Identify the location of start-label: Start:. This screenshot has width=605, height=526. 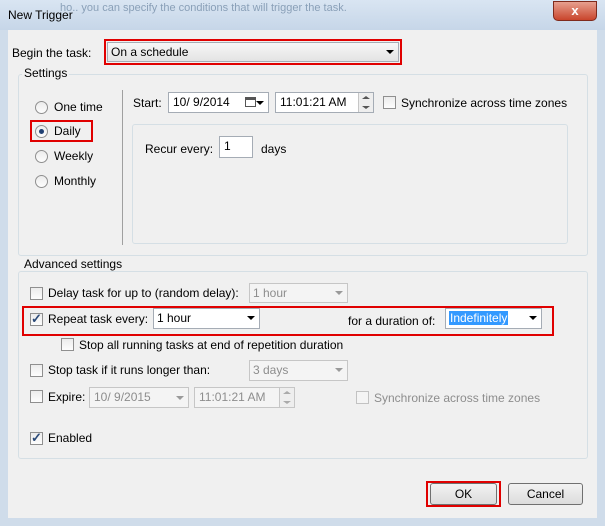
(147, 103).